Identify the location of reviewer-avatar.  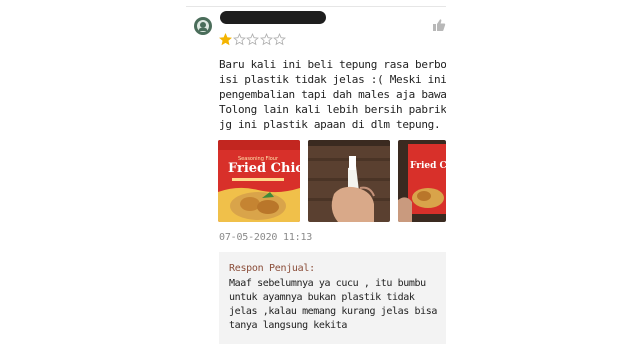
(203, 26).